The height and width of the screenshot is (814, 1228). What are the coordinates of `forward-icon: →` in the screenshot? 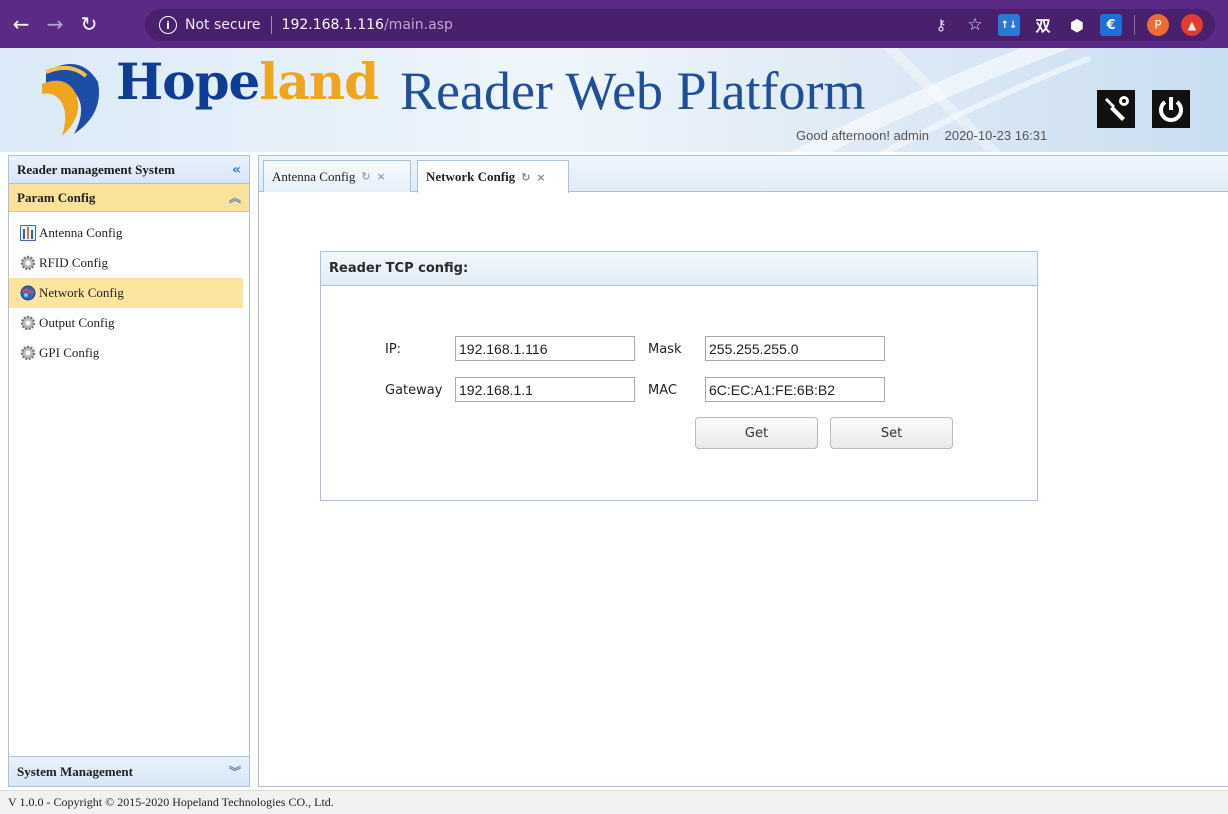 It's located at (55, 24).